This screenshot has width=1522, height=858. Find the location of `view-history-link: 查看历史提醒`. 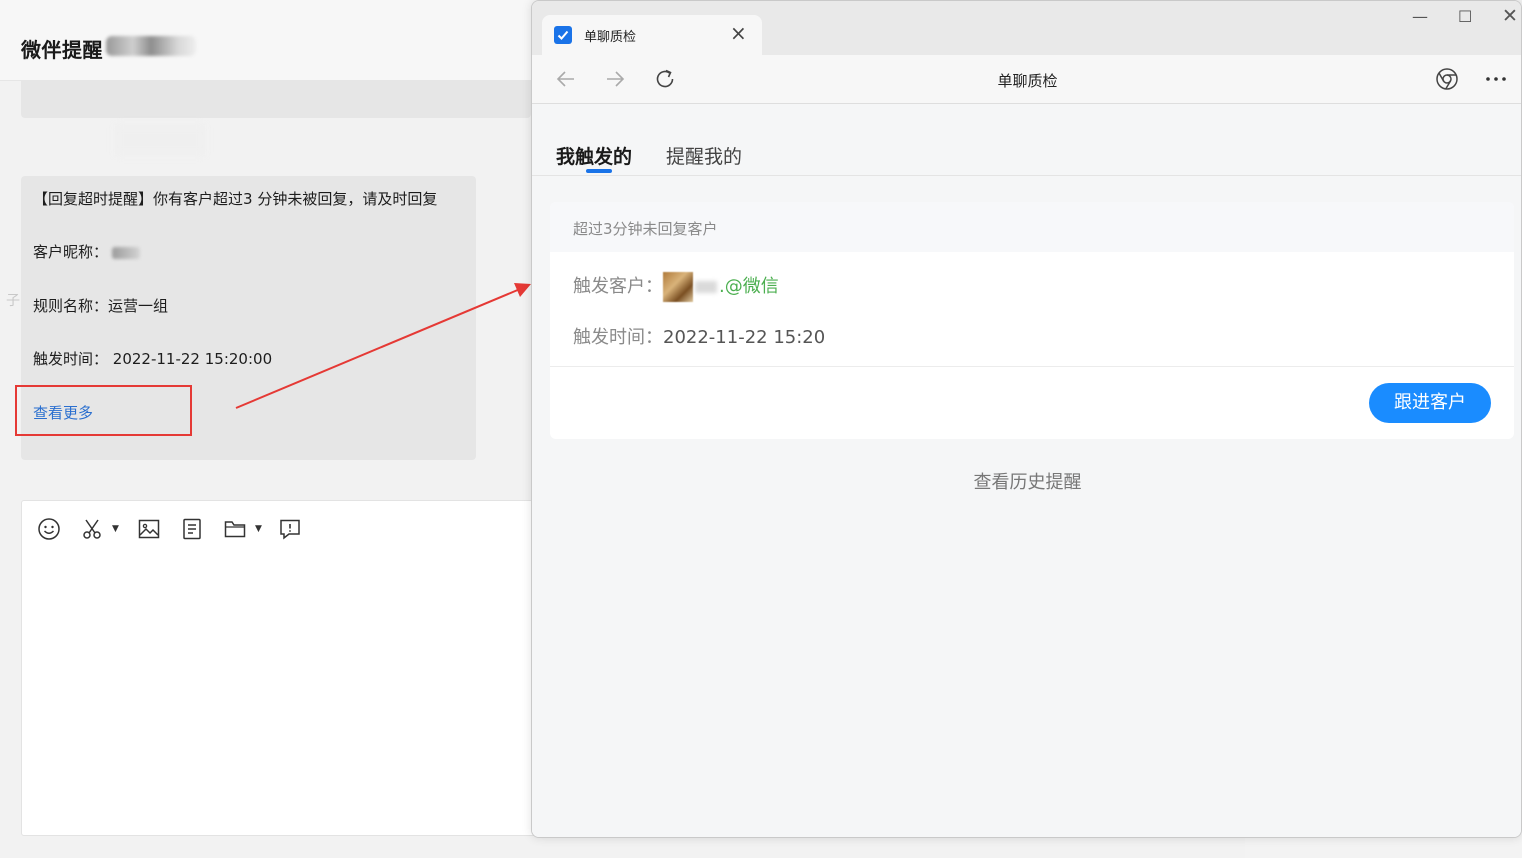

view-history-link: 查看历史提醒 is located at coordinates (1026, 481).